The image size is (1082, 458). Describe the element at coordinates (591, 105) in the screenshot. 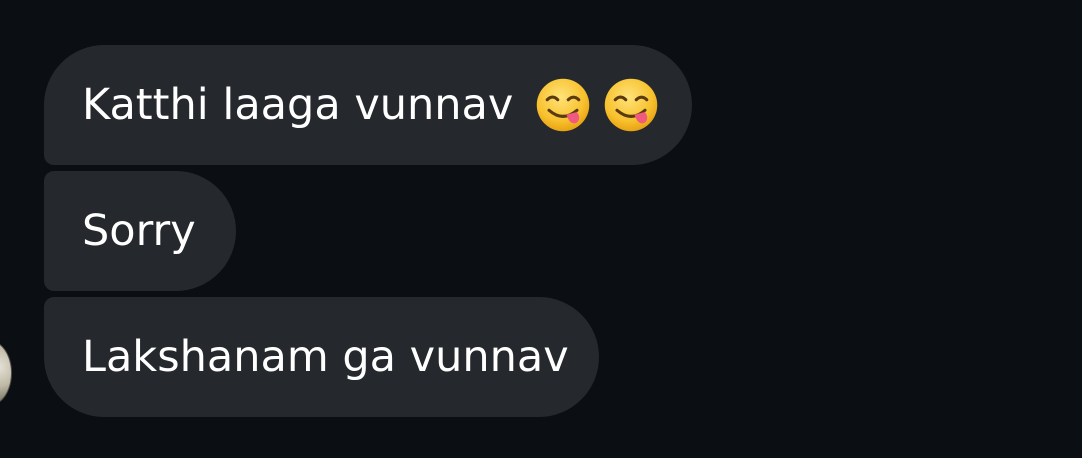

I see `emoji-group` at that location.